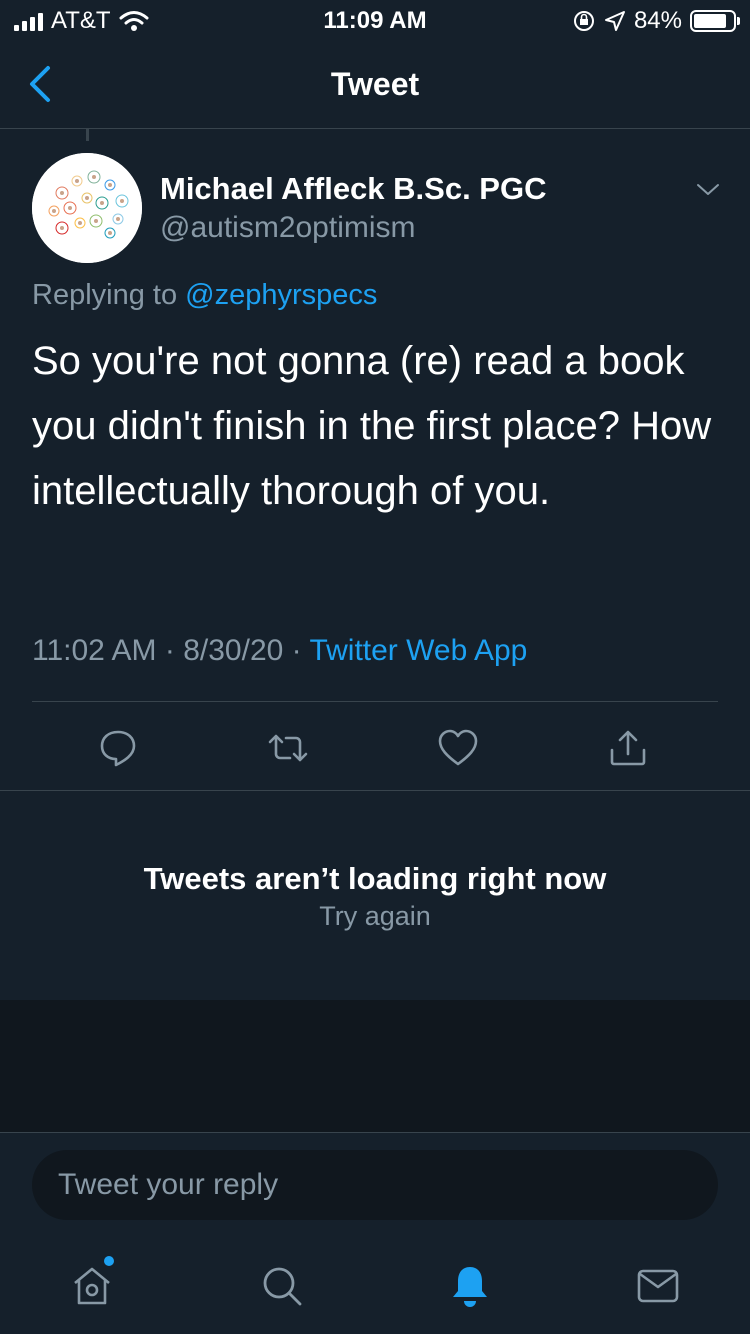 This screenshot has height=1334, width=750. I want to click on replying-prefix: Replying to, so click(105, 295).